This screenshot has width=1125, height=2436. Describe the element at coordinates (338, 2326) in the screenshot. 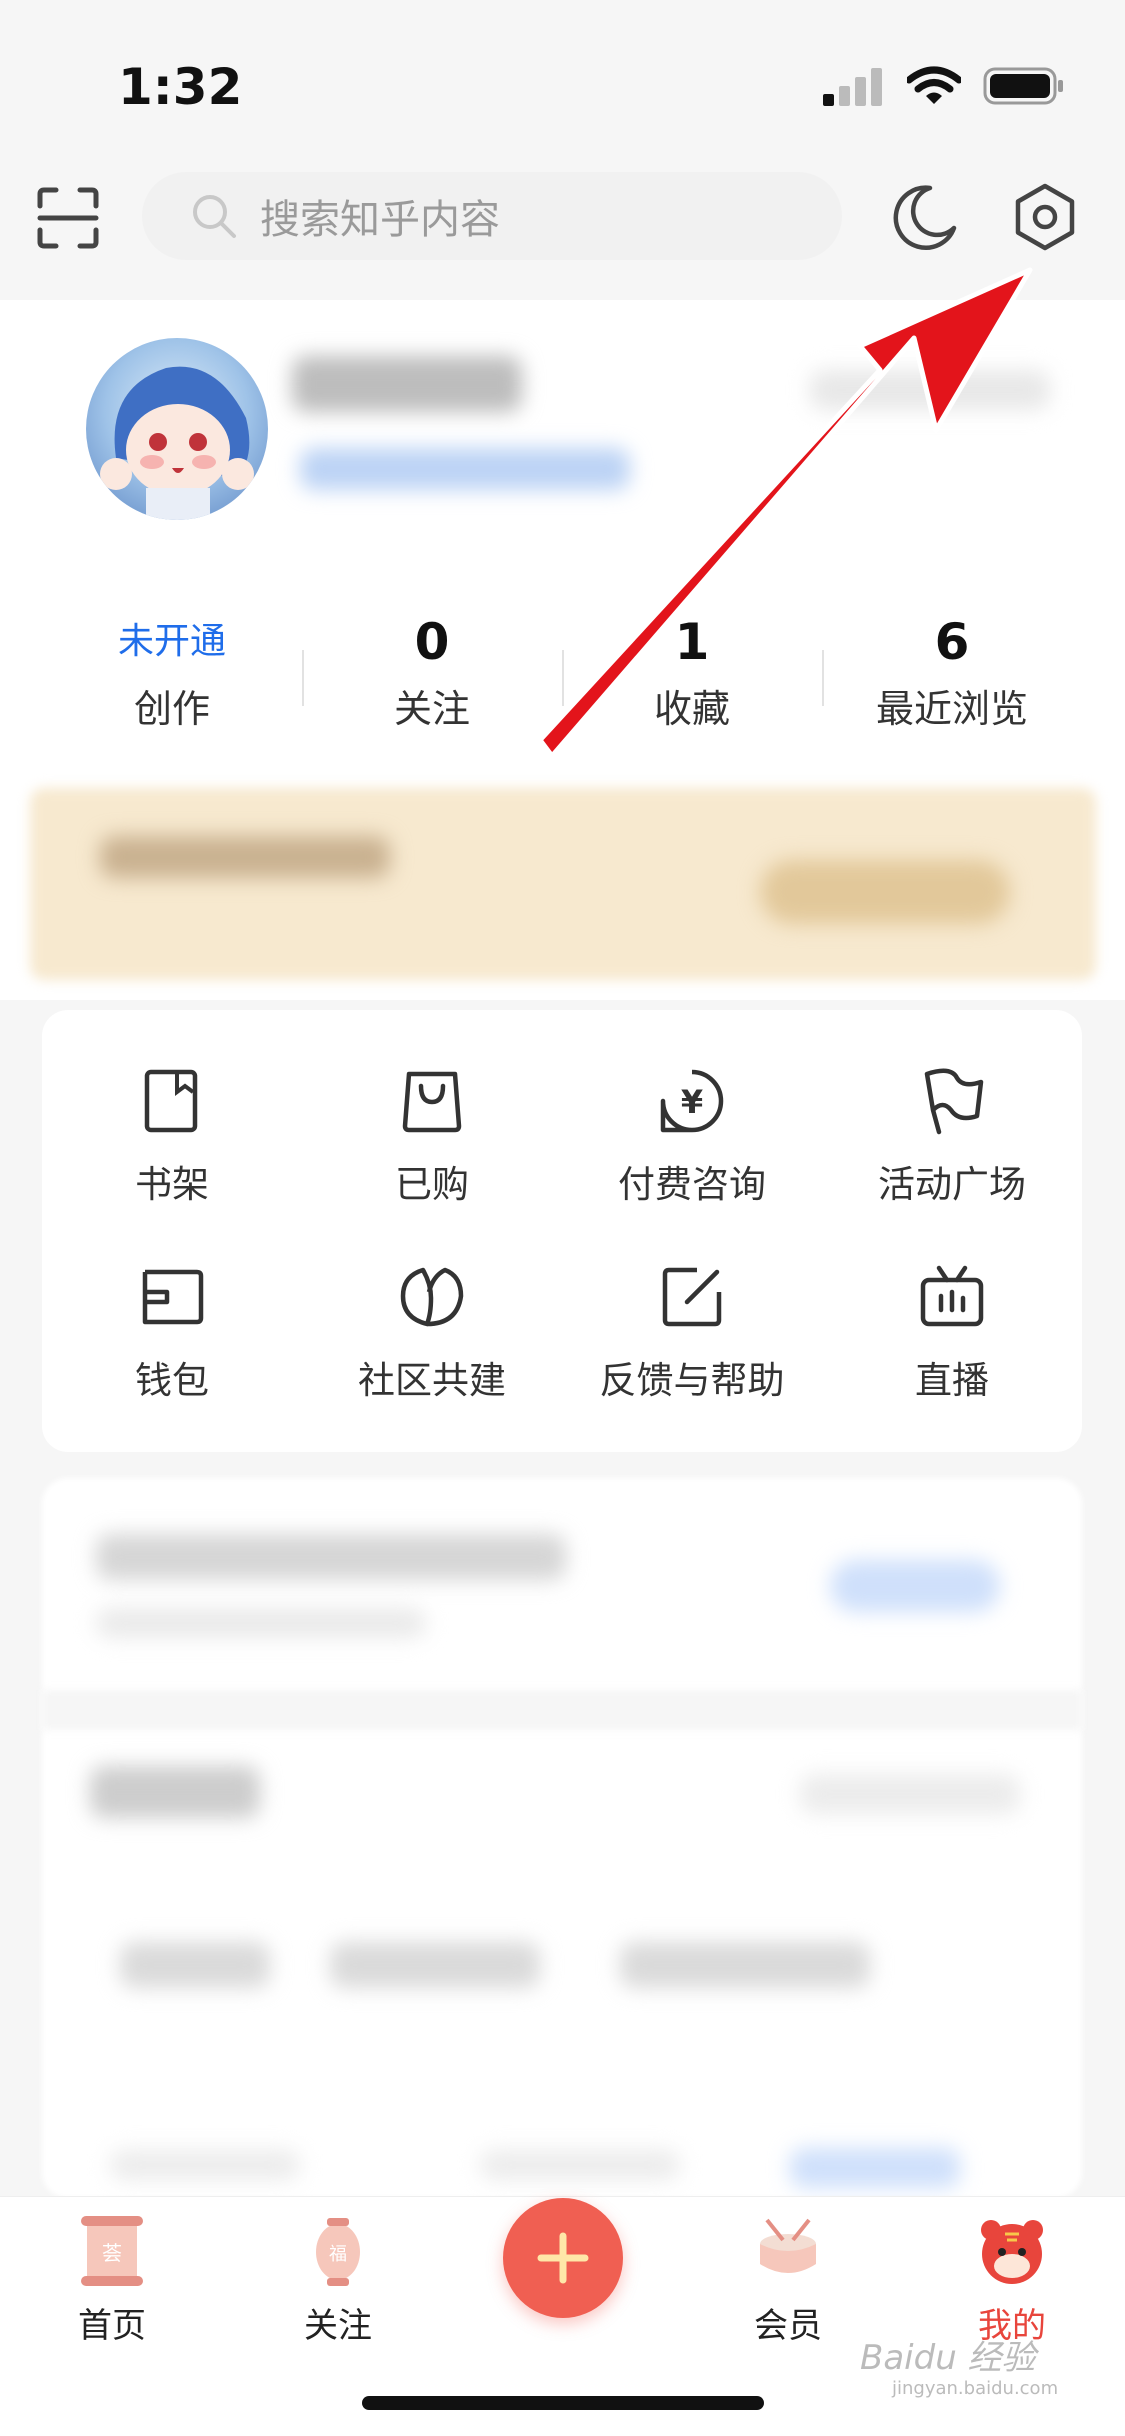

I see `tab-label: 关注` at that location.